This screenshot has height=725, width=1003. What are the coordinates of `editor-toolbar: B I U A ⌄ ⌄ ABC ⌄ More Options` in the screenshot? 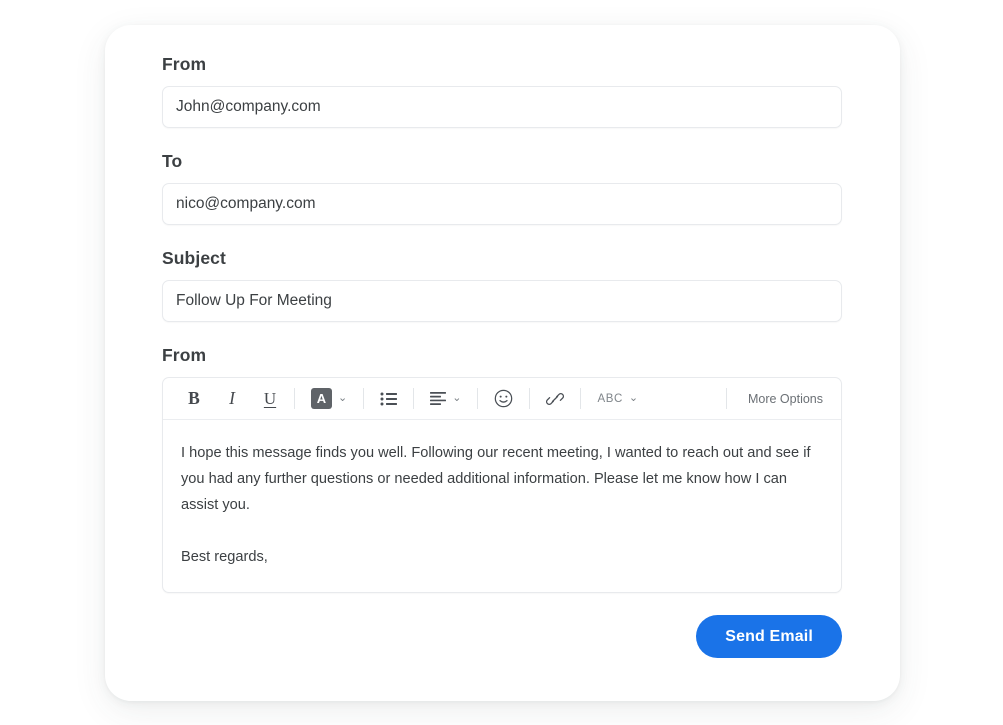 It's located at (502, 399).